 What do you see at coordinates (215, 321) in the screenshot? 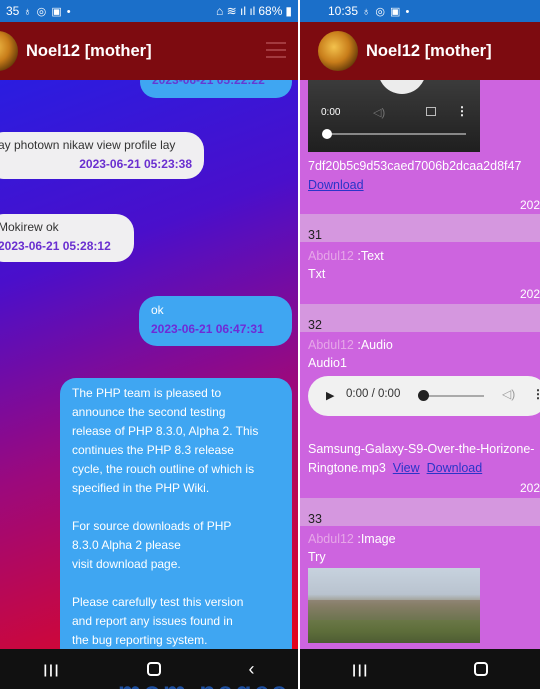
I see `message-bubble-outgoing: ok 2023-06-21 06:47:31` at bounding box center [215, 321].